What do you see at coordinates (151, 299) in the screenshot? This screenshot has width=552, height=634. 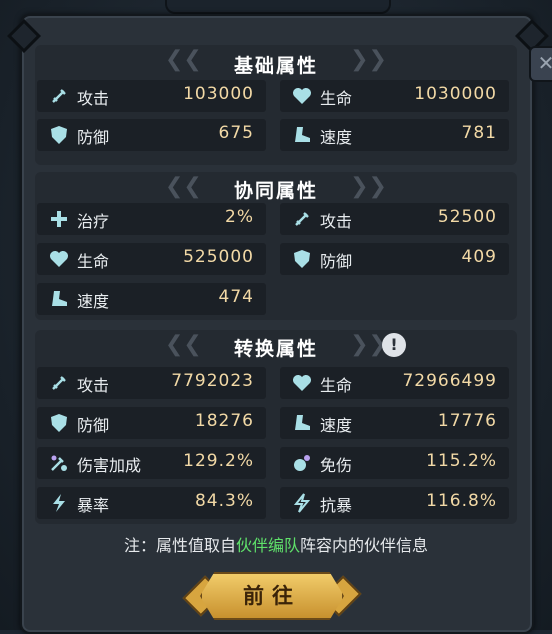 I see `stat-speed: 速度 474` at bounding box center [151, 299].